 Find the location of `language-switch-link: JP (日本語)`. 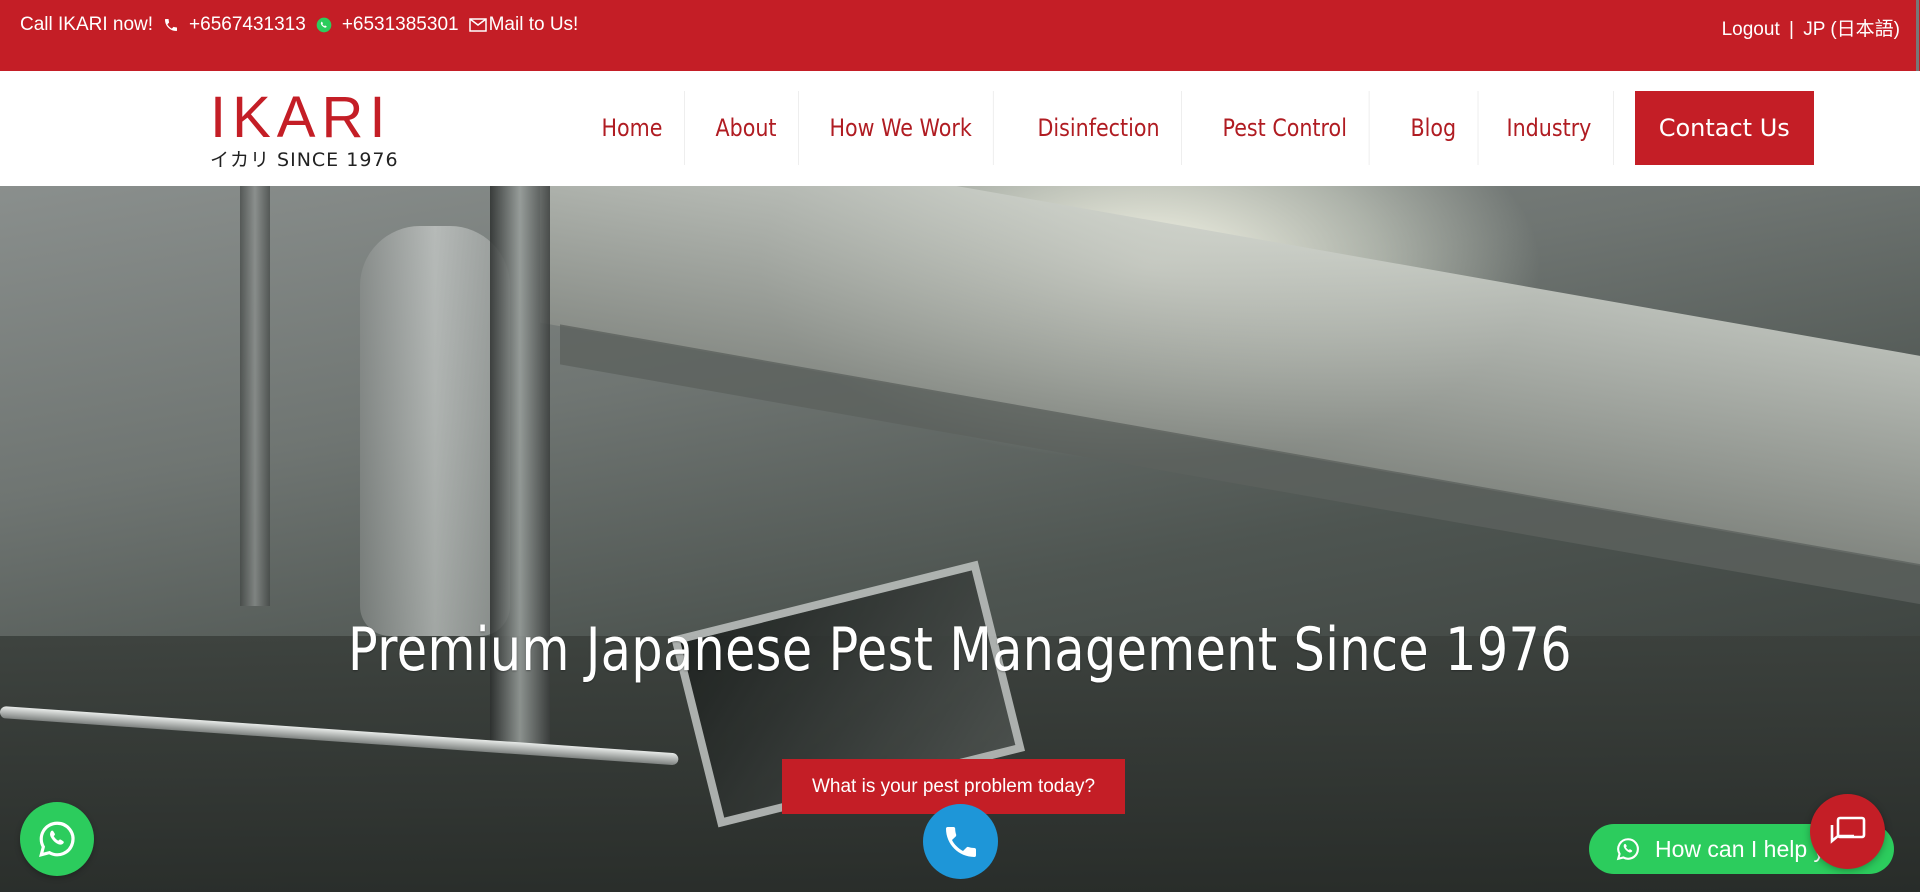

language-switch-link: JP (日本語) is located at coordinates (1851, 29).